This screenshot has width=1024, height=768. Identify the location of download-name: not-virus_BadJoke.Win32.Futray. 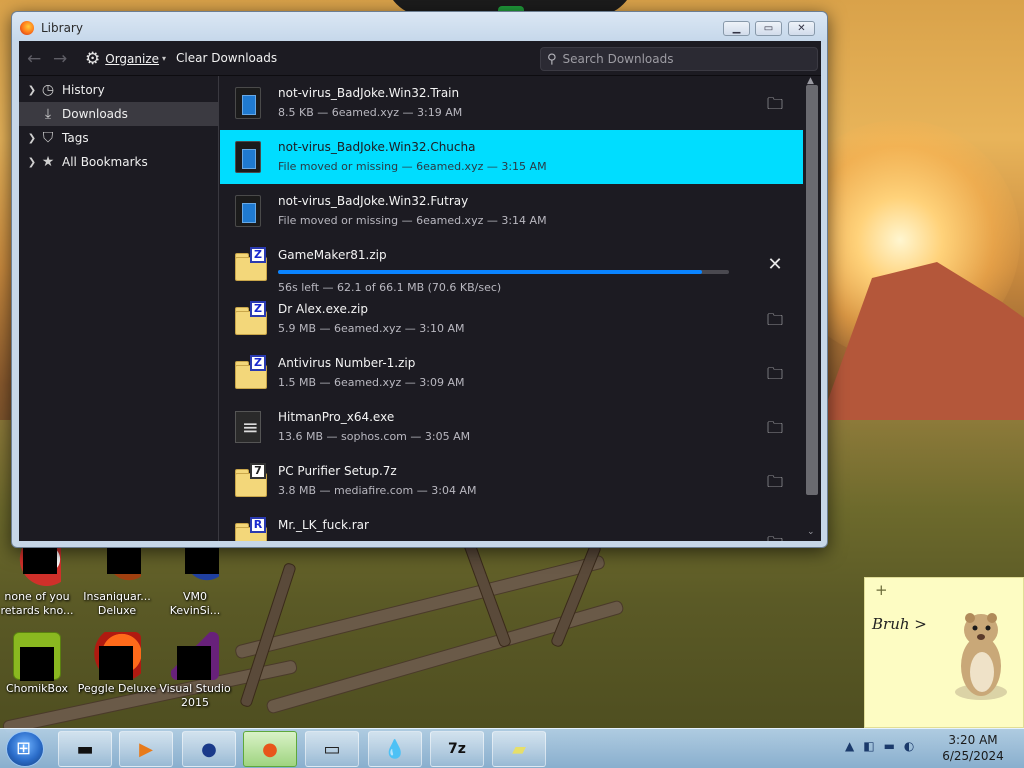
(373, 201).